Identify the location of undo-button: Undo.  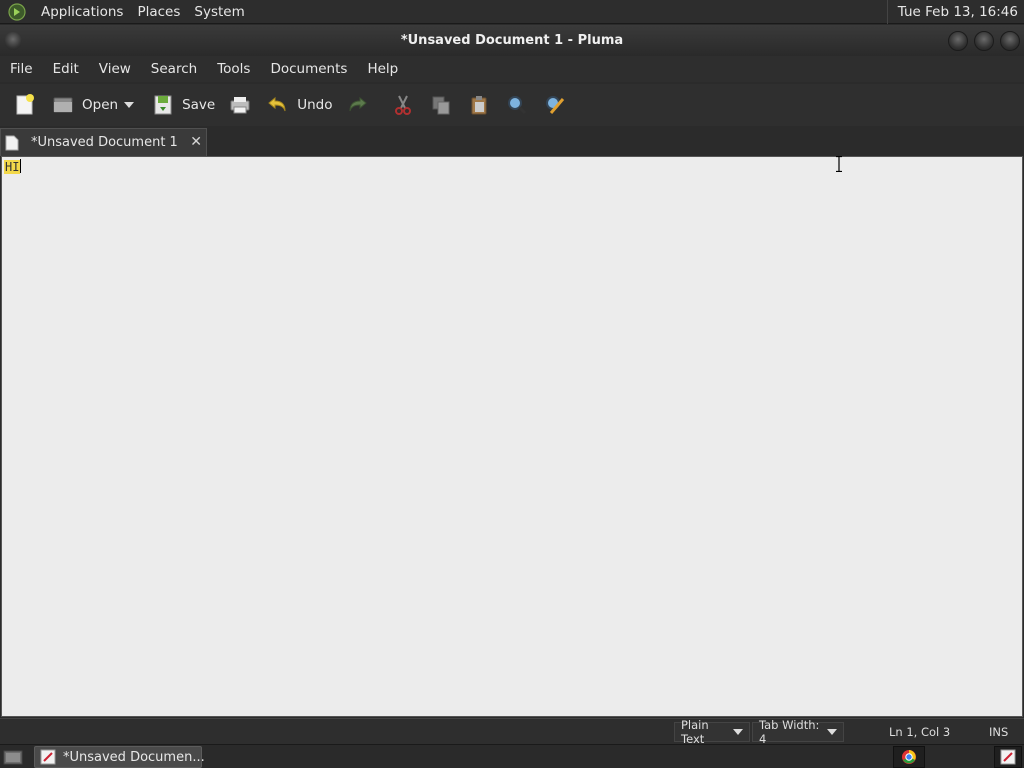
(298, 105).